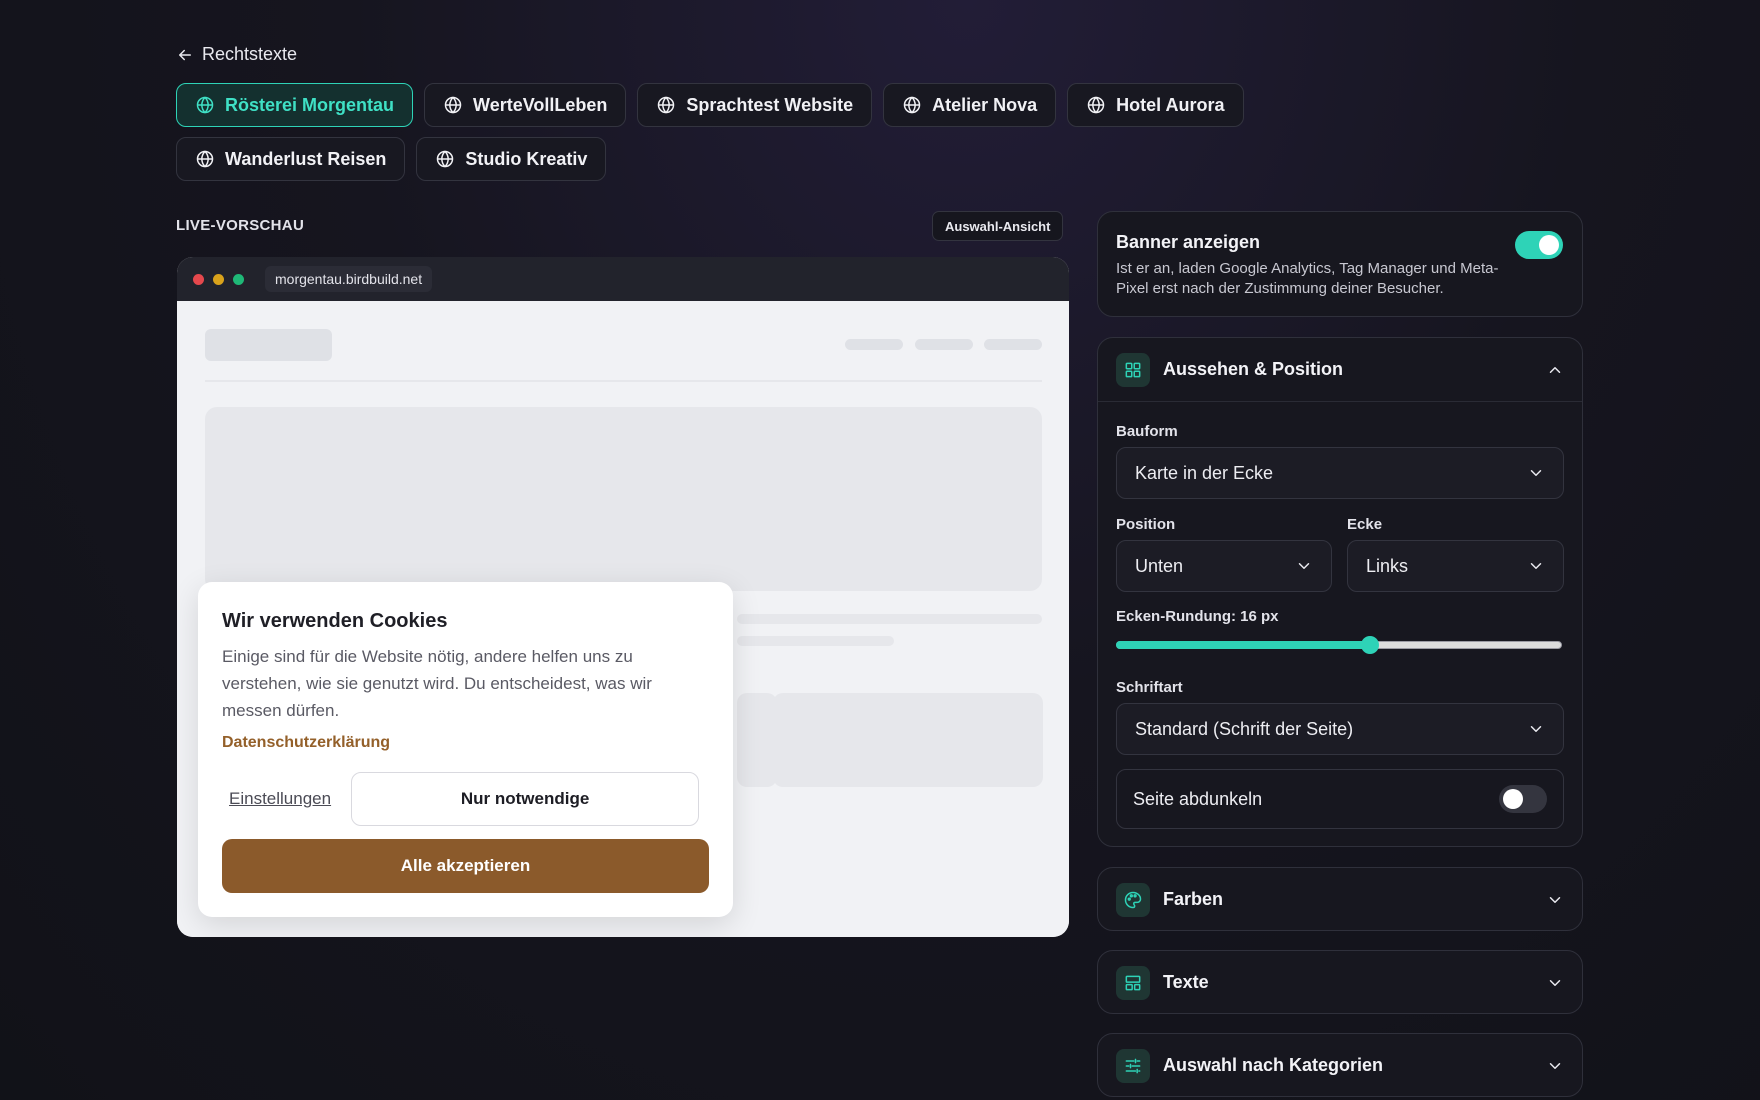 Image resolution: width=1760 pixels, height=1100 pixels. I want to click on position-select: Unten, so click(1224, 566).